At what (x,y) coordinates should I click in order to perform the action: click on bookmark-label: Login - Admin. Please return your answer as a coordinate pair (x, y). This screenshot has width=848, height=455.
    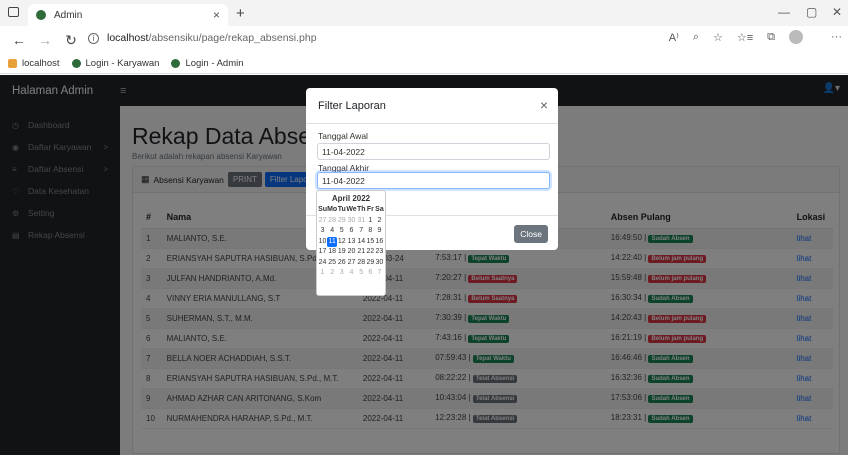
    Looking at the image, I should click on (214, 63).